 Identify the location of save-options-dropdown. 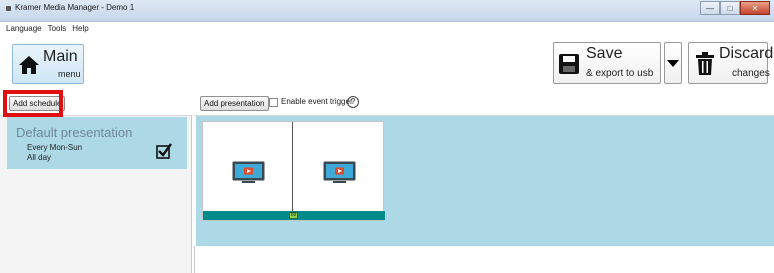
(673, 63).